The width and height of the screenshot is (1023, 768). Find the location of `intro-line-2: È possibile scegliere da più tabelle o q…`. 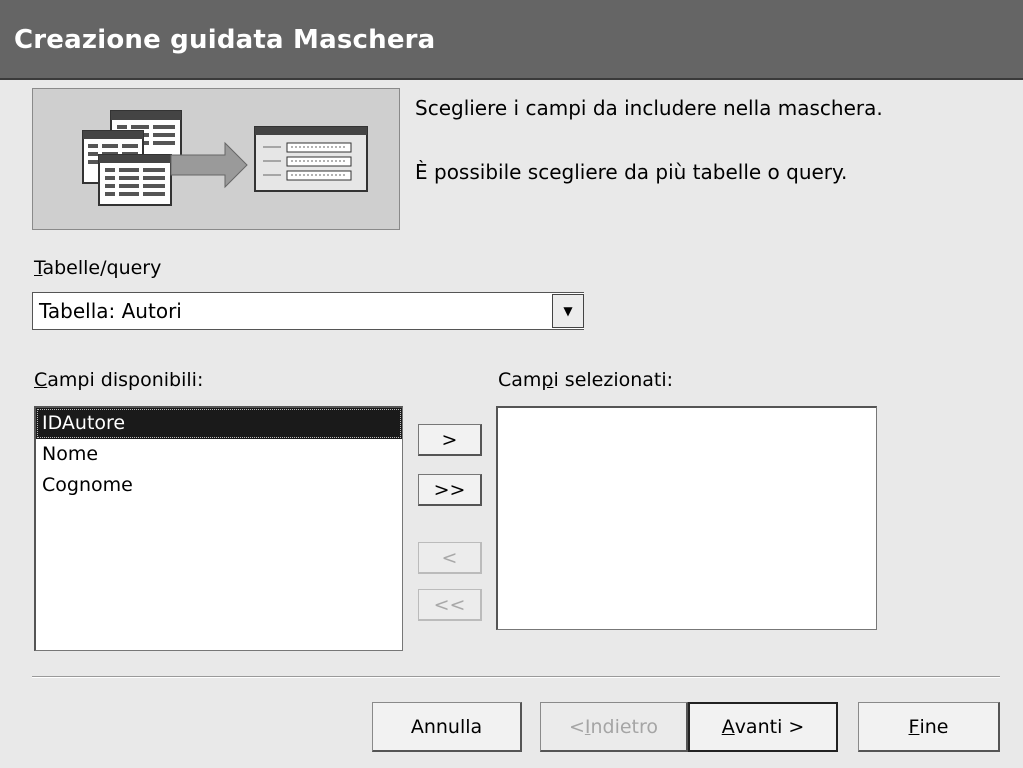

intro-line-2: È possibile scegliere da più tabelle o q… is located at coordinates (631, 172).